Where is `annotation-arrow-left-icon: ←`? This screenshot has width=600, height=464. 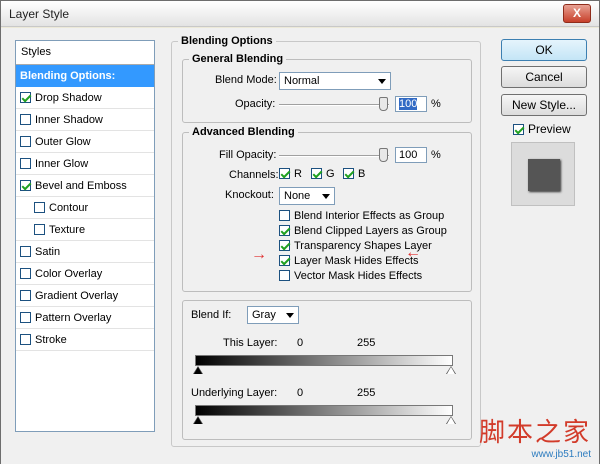 annotation-arrow-left-icon: ← is located at coordinates (413, 252).